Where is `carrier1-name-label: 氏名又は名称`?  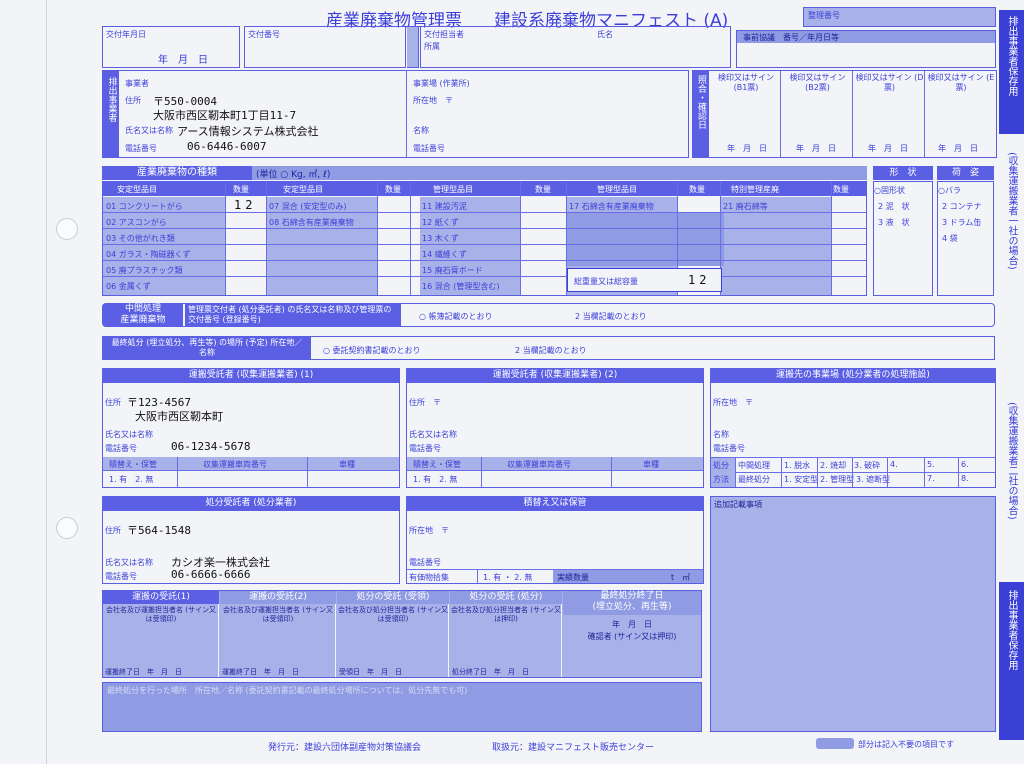
carrier1-name-label: 氏名又は名称 is located at coordinates (129, 434).